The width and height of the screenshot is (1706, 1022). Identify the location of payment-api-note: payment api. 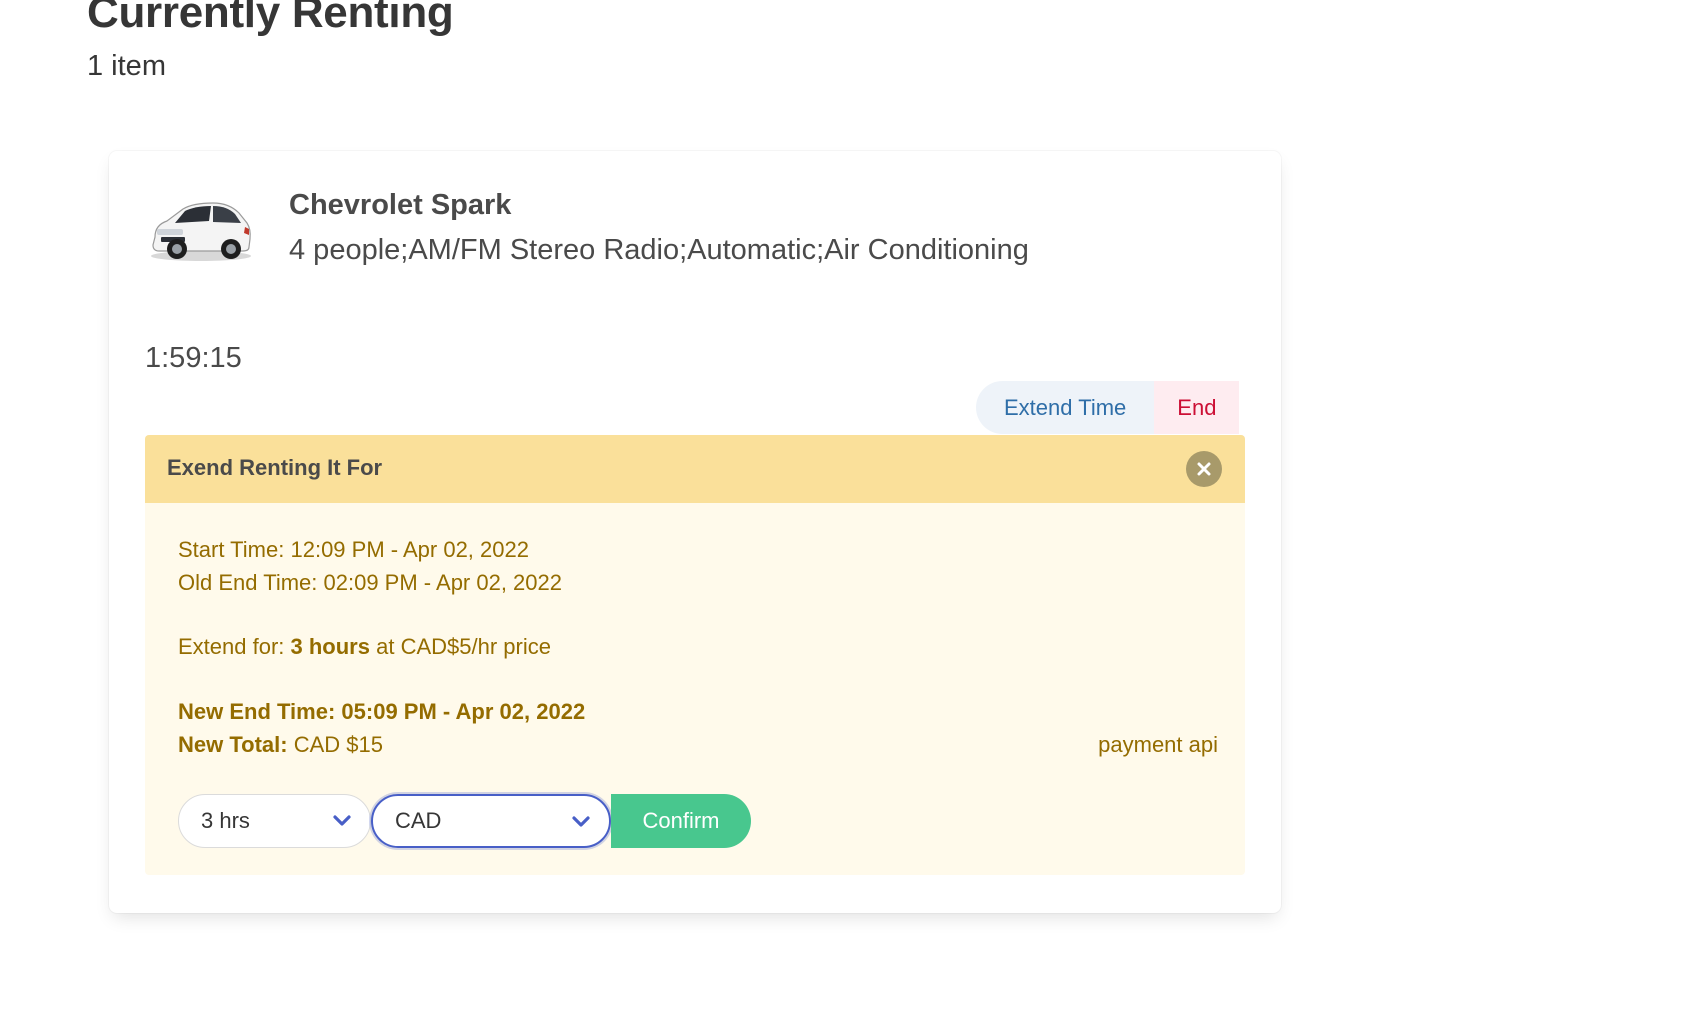
(1158, 744).